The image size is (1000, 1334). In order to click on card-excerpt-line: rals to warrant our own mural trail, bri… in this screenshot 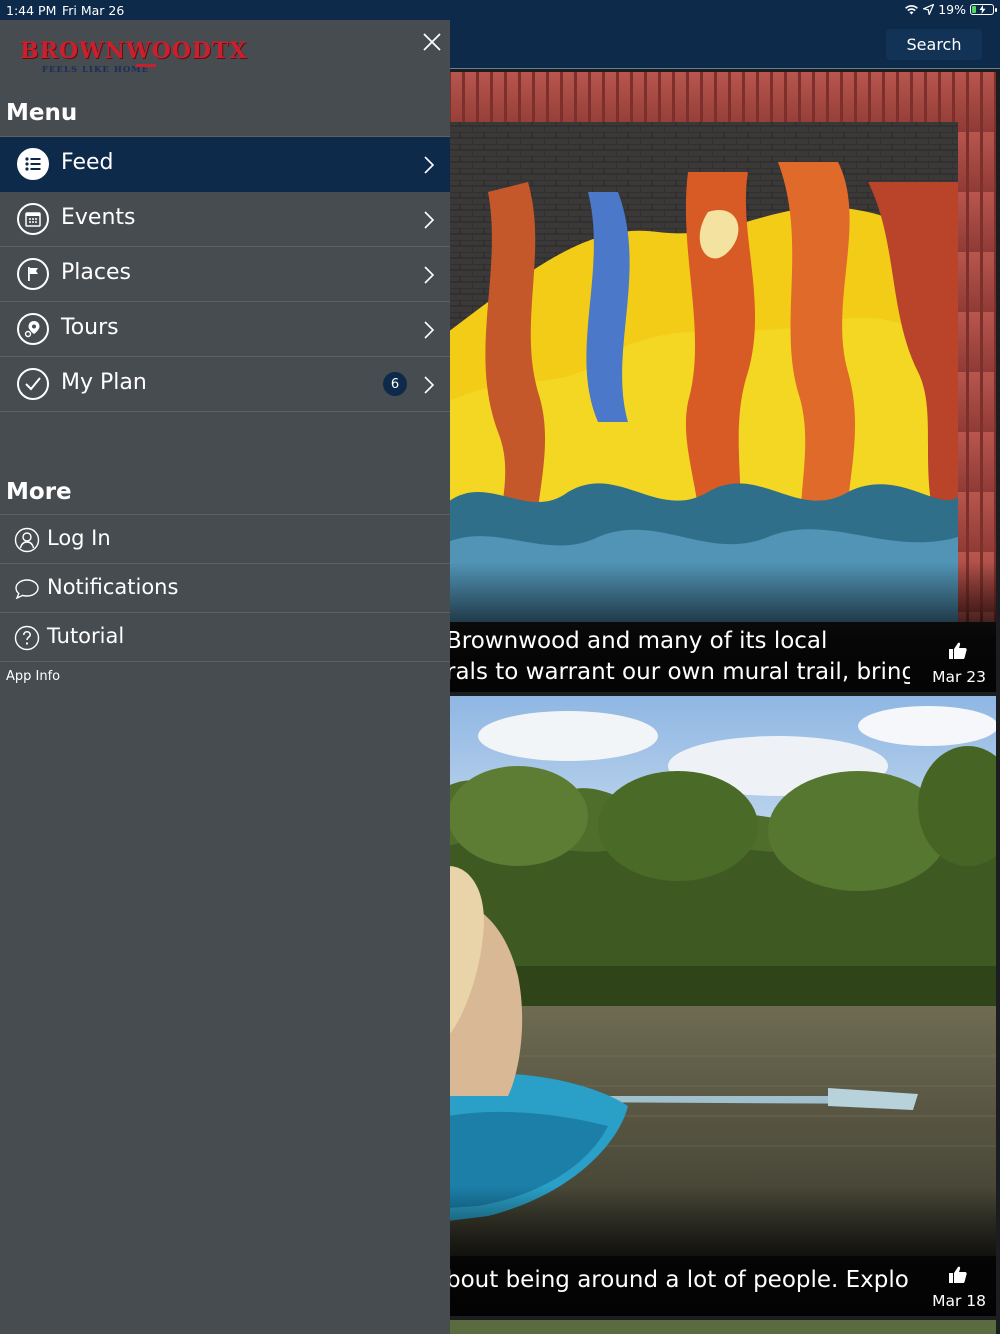, I will do `click(679, 672)`.